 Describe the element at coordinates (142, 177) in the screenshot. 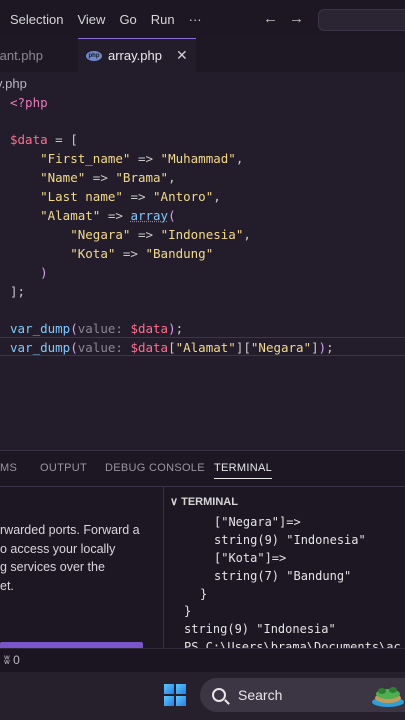

I see `string: "Brama"` at that location.